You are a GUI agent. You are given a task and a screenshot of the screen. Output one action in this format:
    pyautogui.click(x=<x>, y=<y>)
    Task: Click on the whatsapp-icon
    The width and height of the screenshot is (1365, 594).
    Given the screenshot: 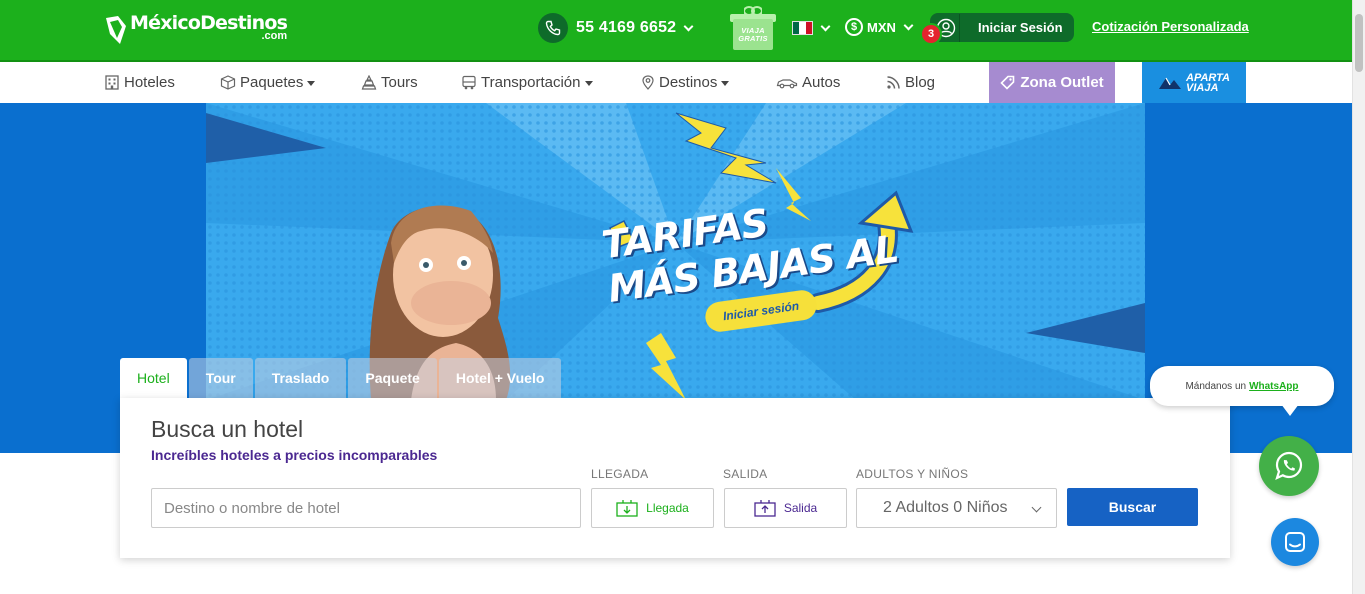 What is the action you would take?
    pyautogui.click(x=1289, y=466)
    